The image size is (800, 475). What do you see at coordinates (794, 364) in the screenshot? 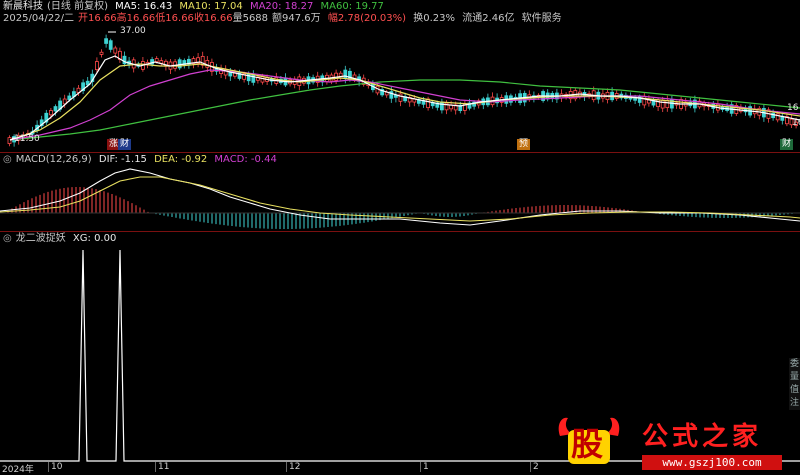
I see `side-text-1: 委` at bounding box center [794, 364].